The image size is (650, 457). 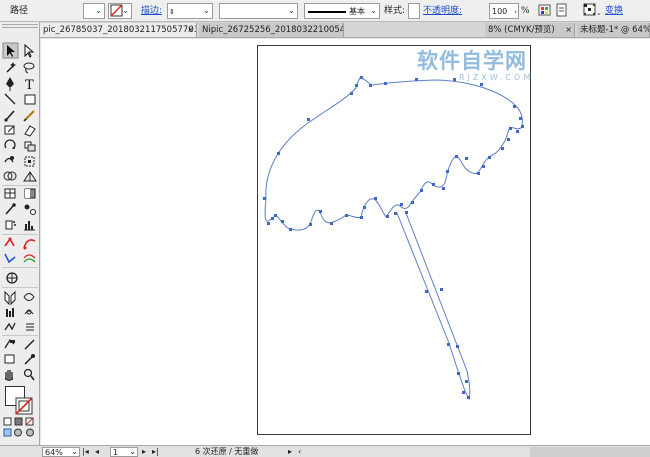 I want to click on recolor-artwork-button, so click(x=545, y=11).